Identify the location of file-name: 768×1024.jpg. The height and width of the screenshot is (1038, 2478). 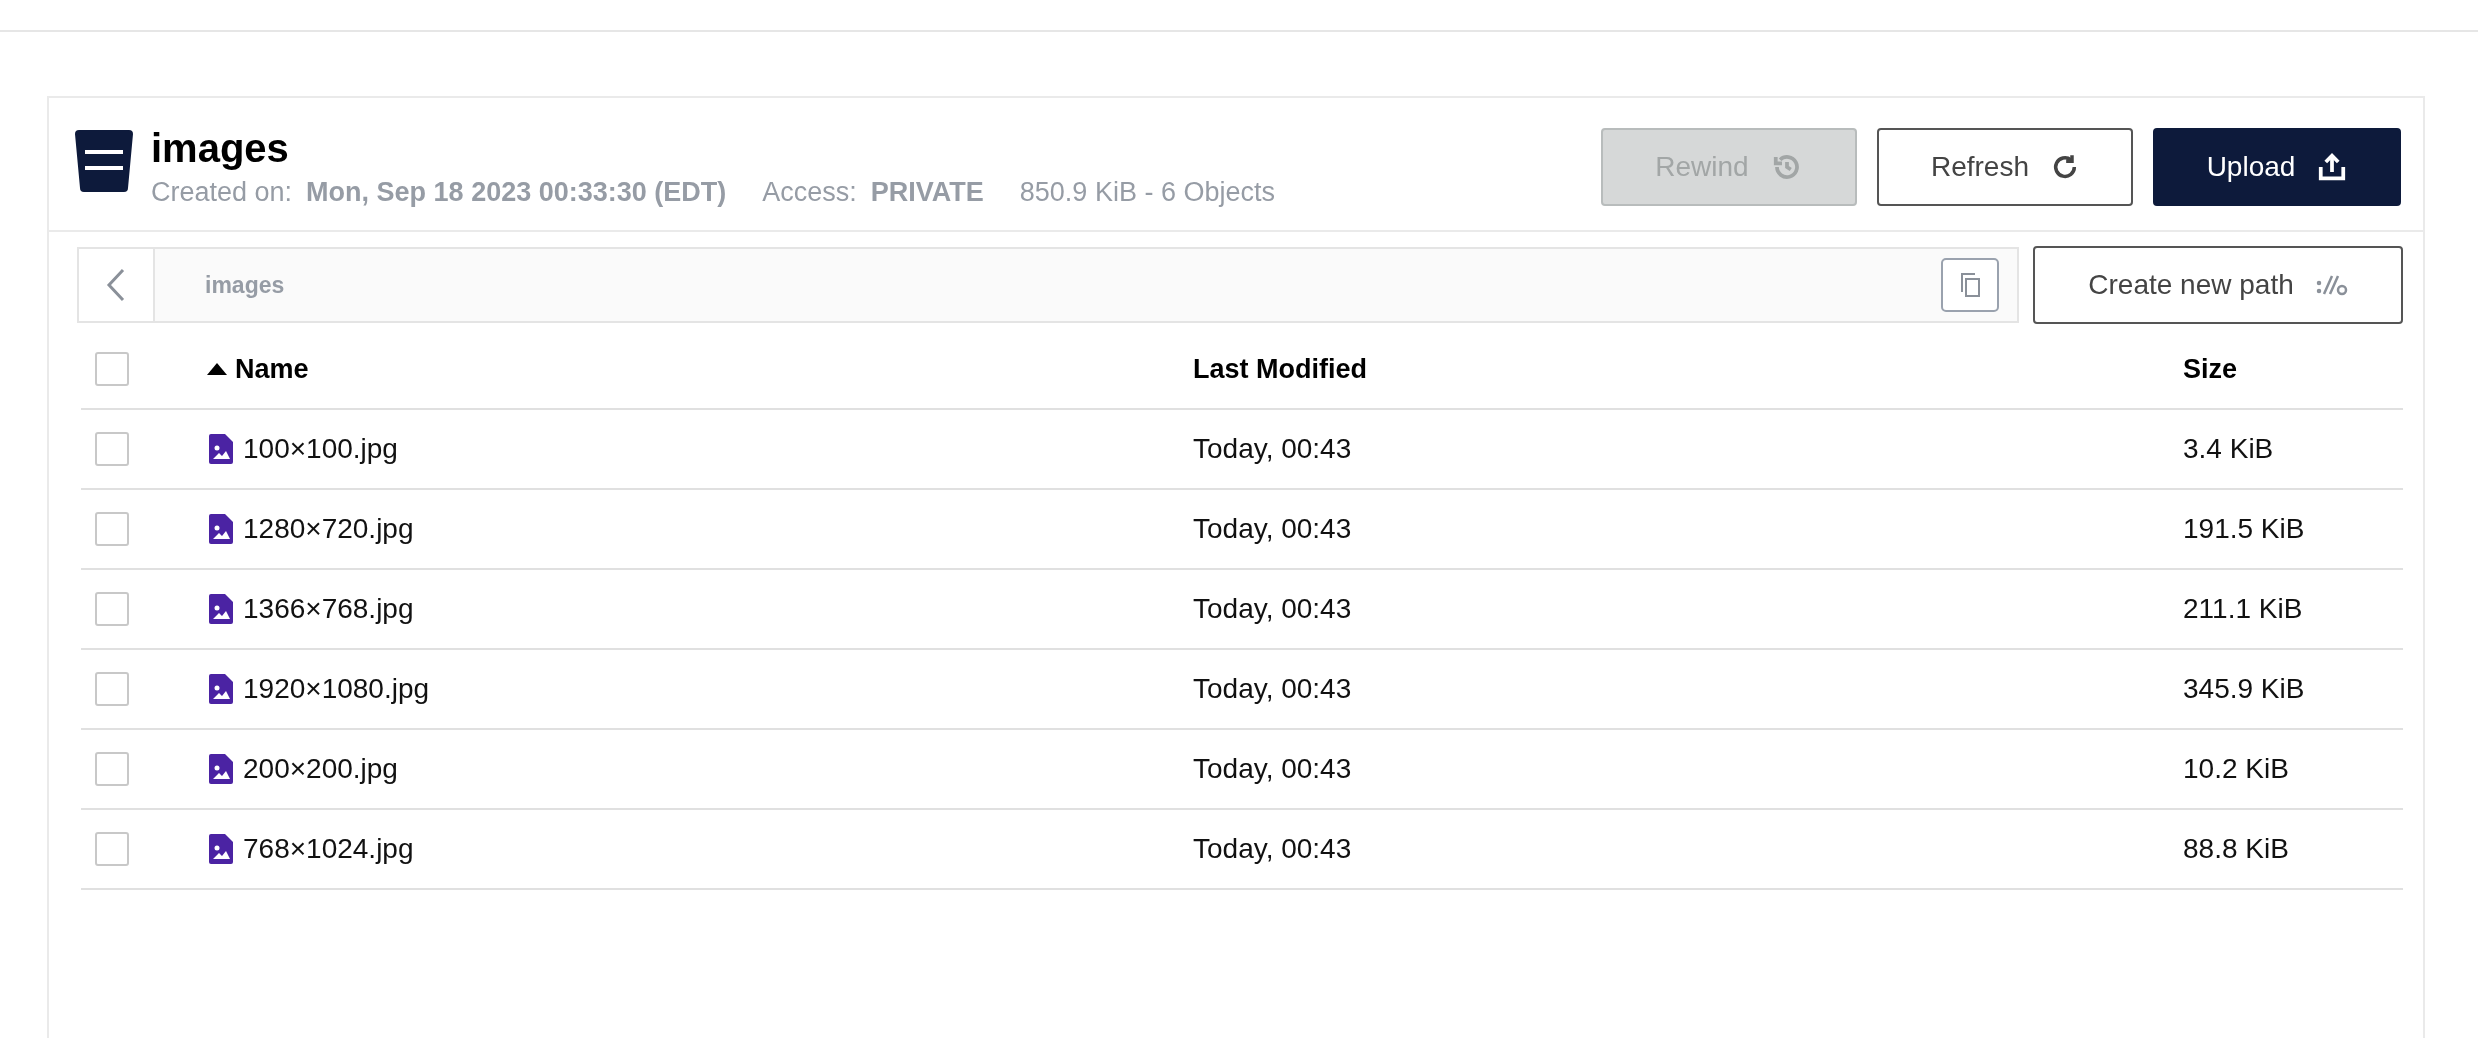
(328, 849).